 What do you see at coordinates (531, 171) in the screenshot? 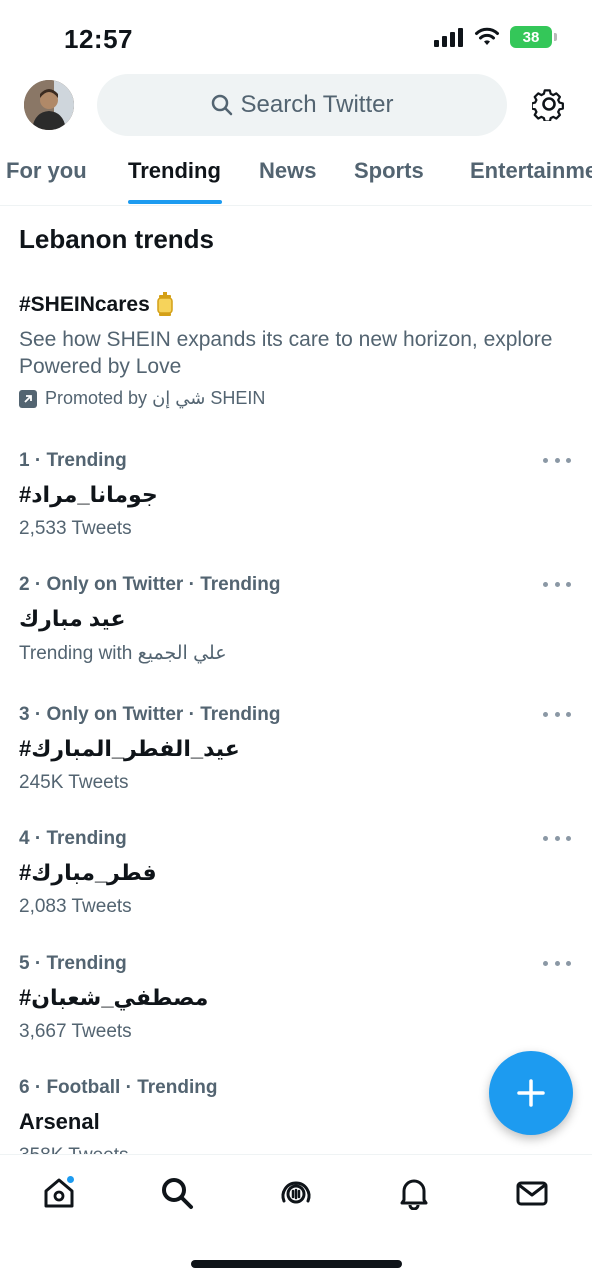
I see `tab-entertainment: Entertainment` at bounding box center [531, 171].